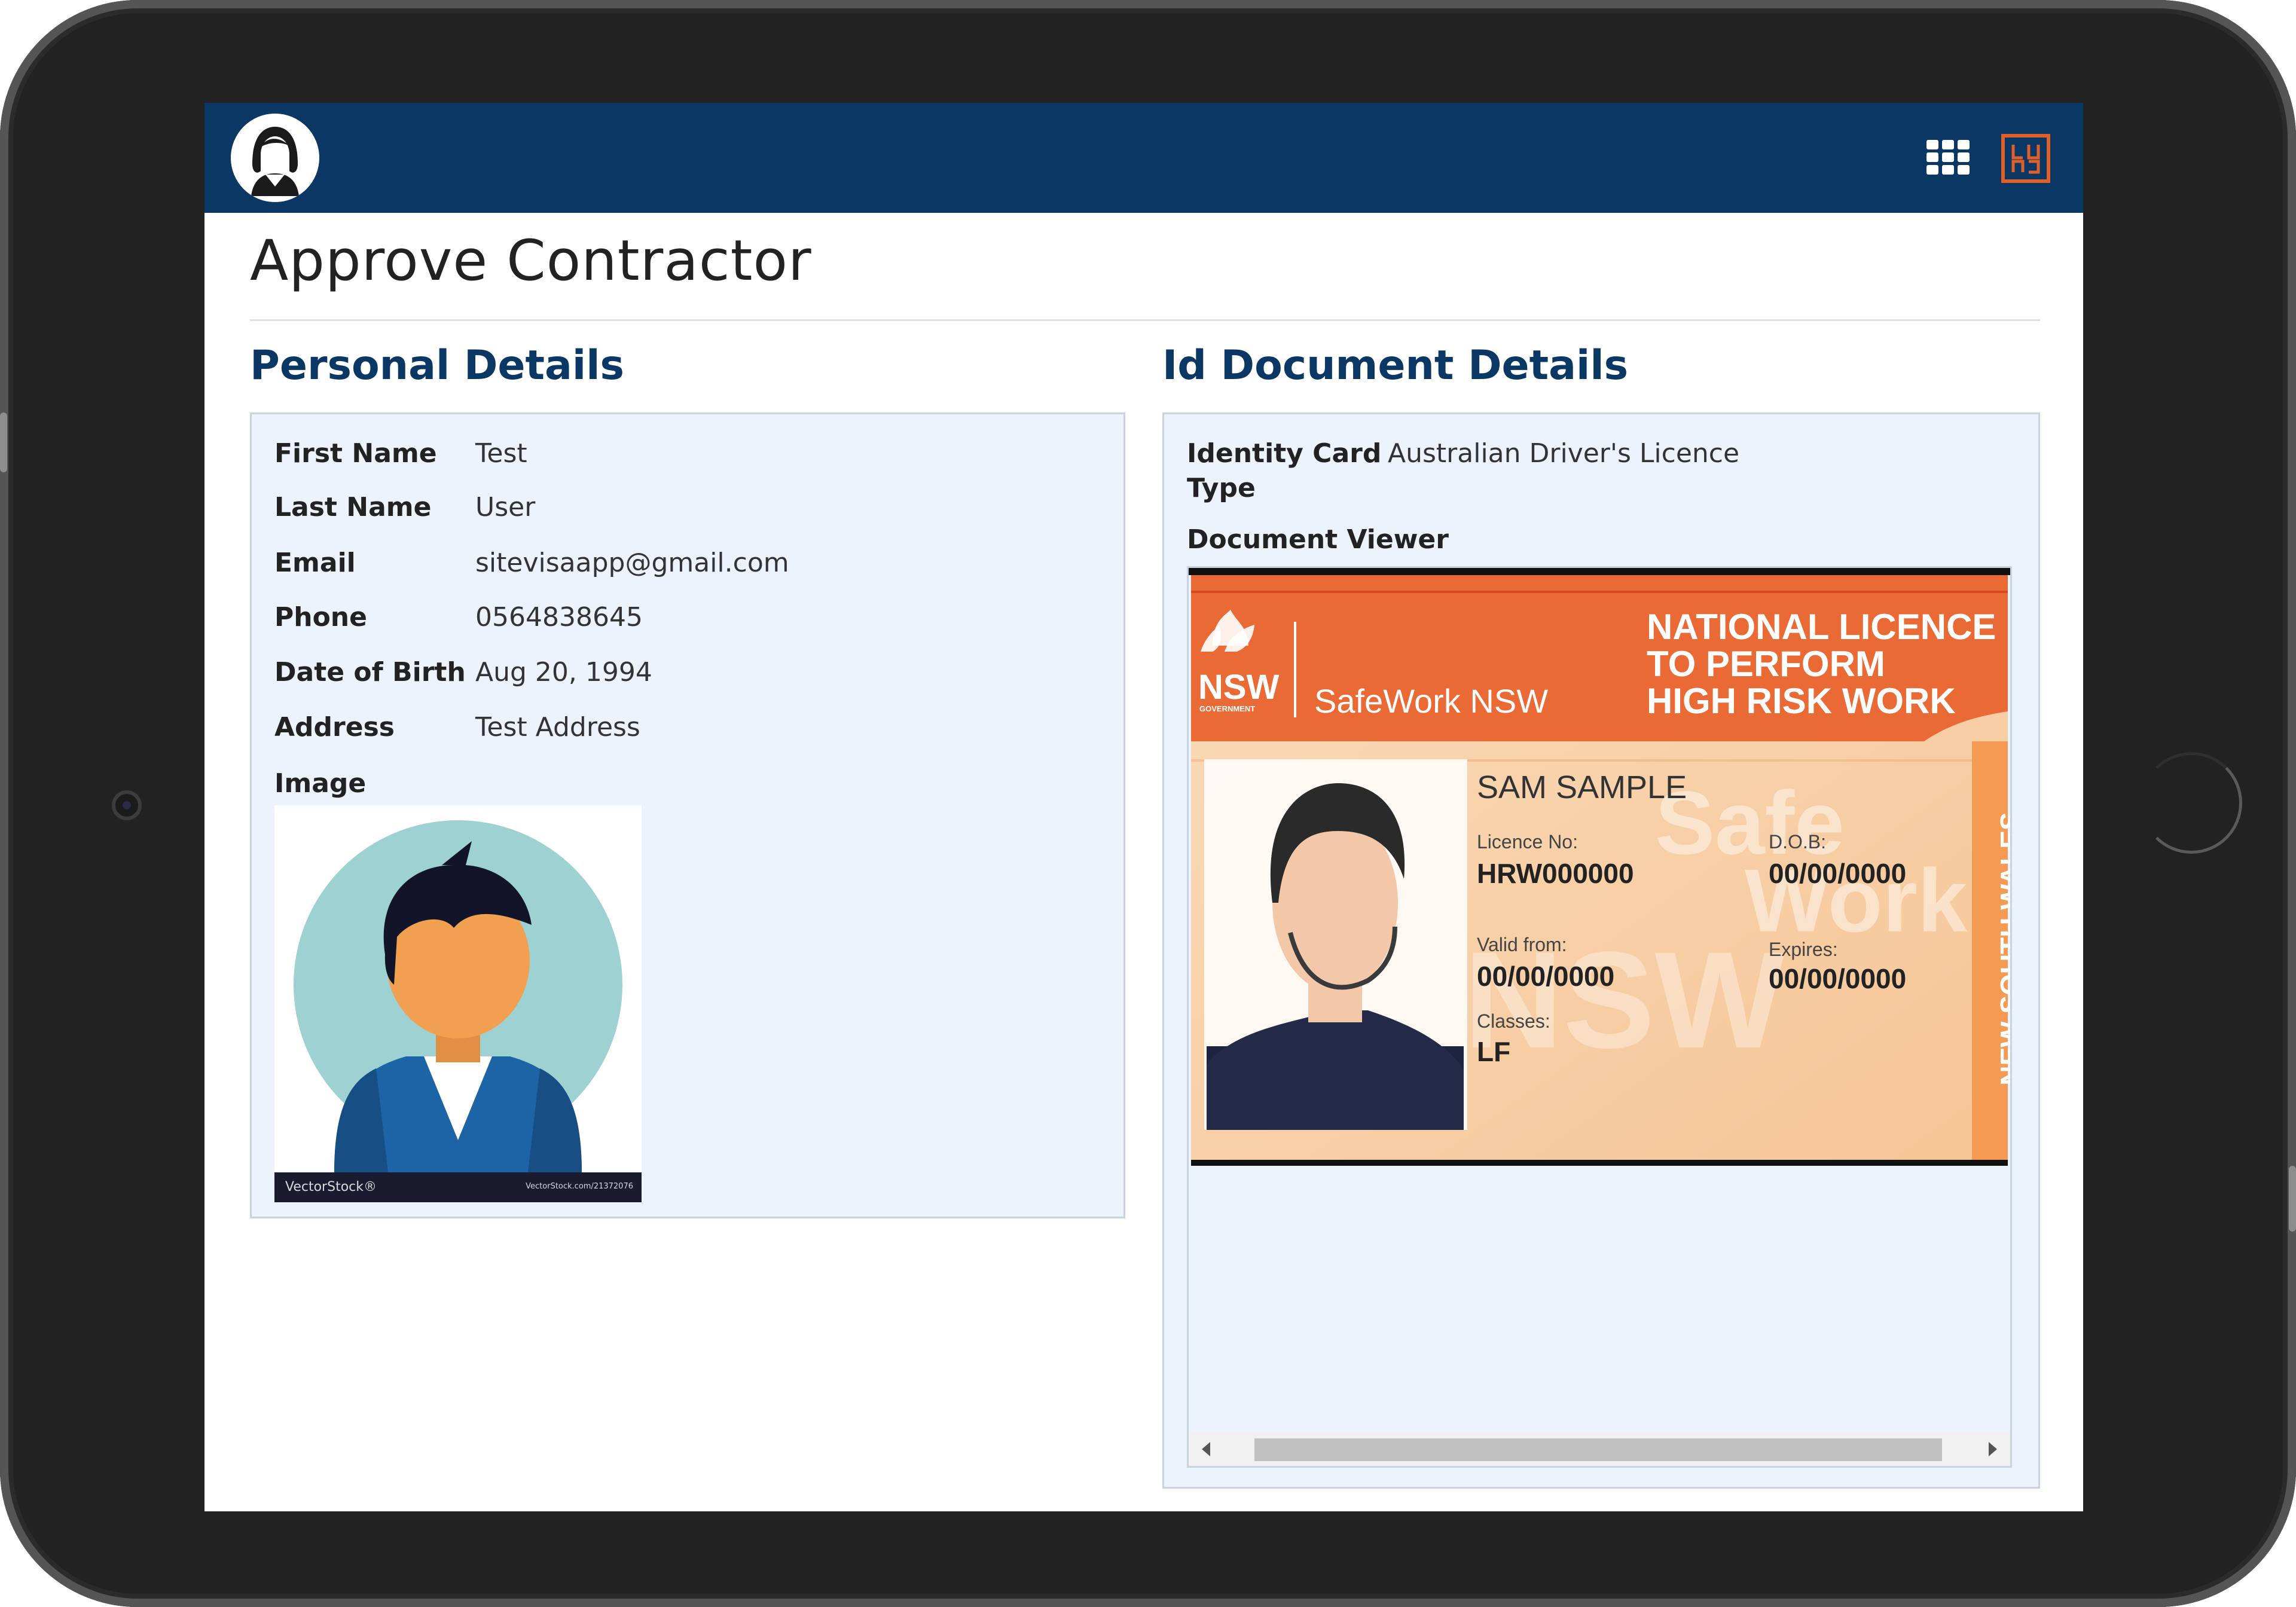  Describe the element at coordinates (1522, 944) in the screenshot. I see `card-valid-label: Valid from:` at that location.